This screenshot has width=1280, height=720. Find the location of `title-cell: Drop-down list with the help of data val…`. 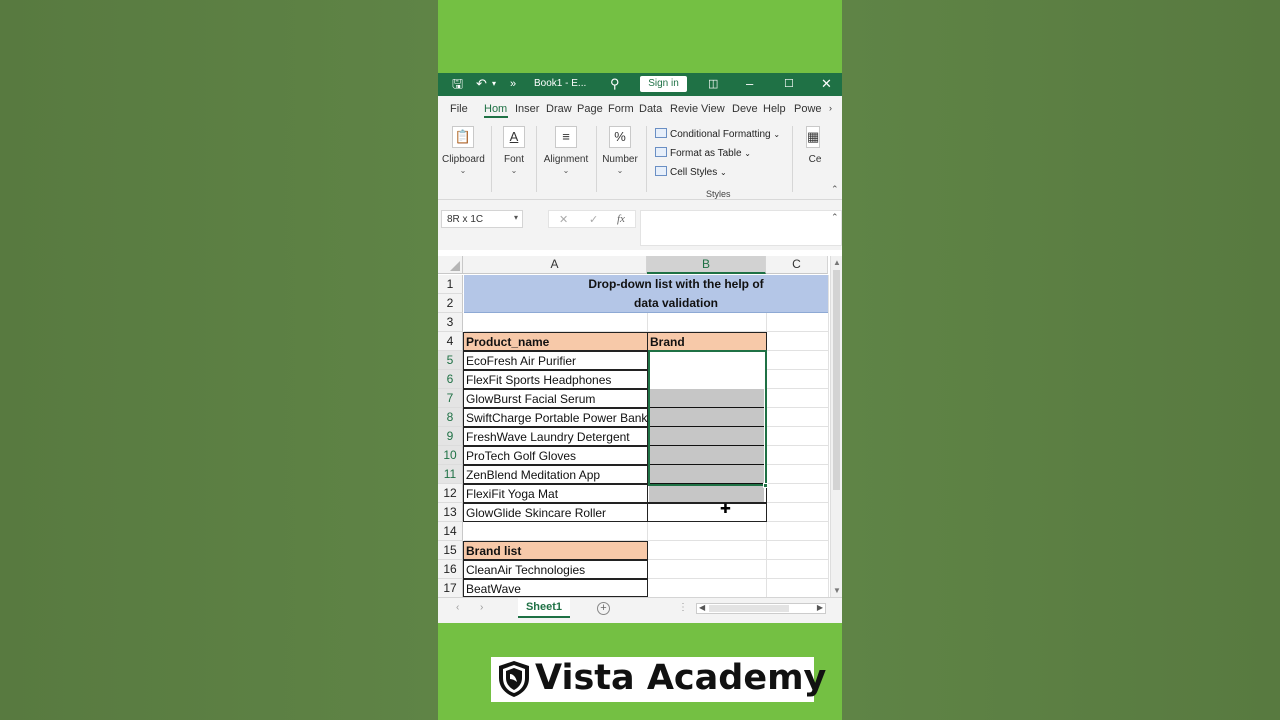

title-cell: Drop-down list with the help of data val… is located at coordinates (646, 294).